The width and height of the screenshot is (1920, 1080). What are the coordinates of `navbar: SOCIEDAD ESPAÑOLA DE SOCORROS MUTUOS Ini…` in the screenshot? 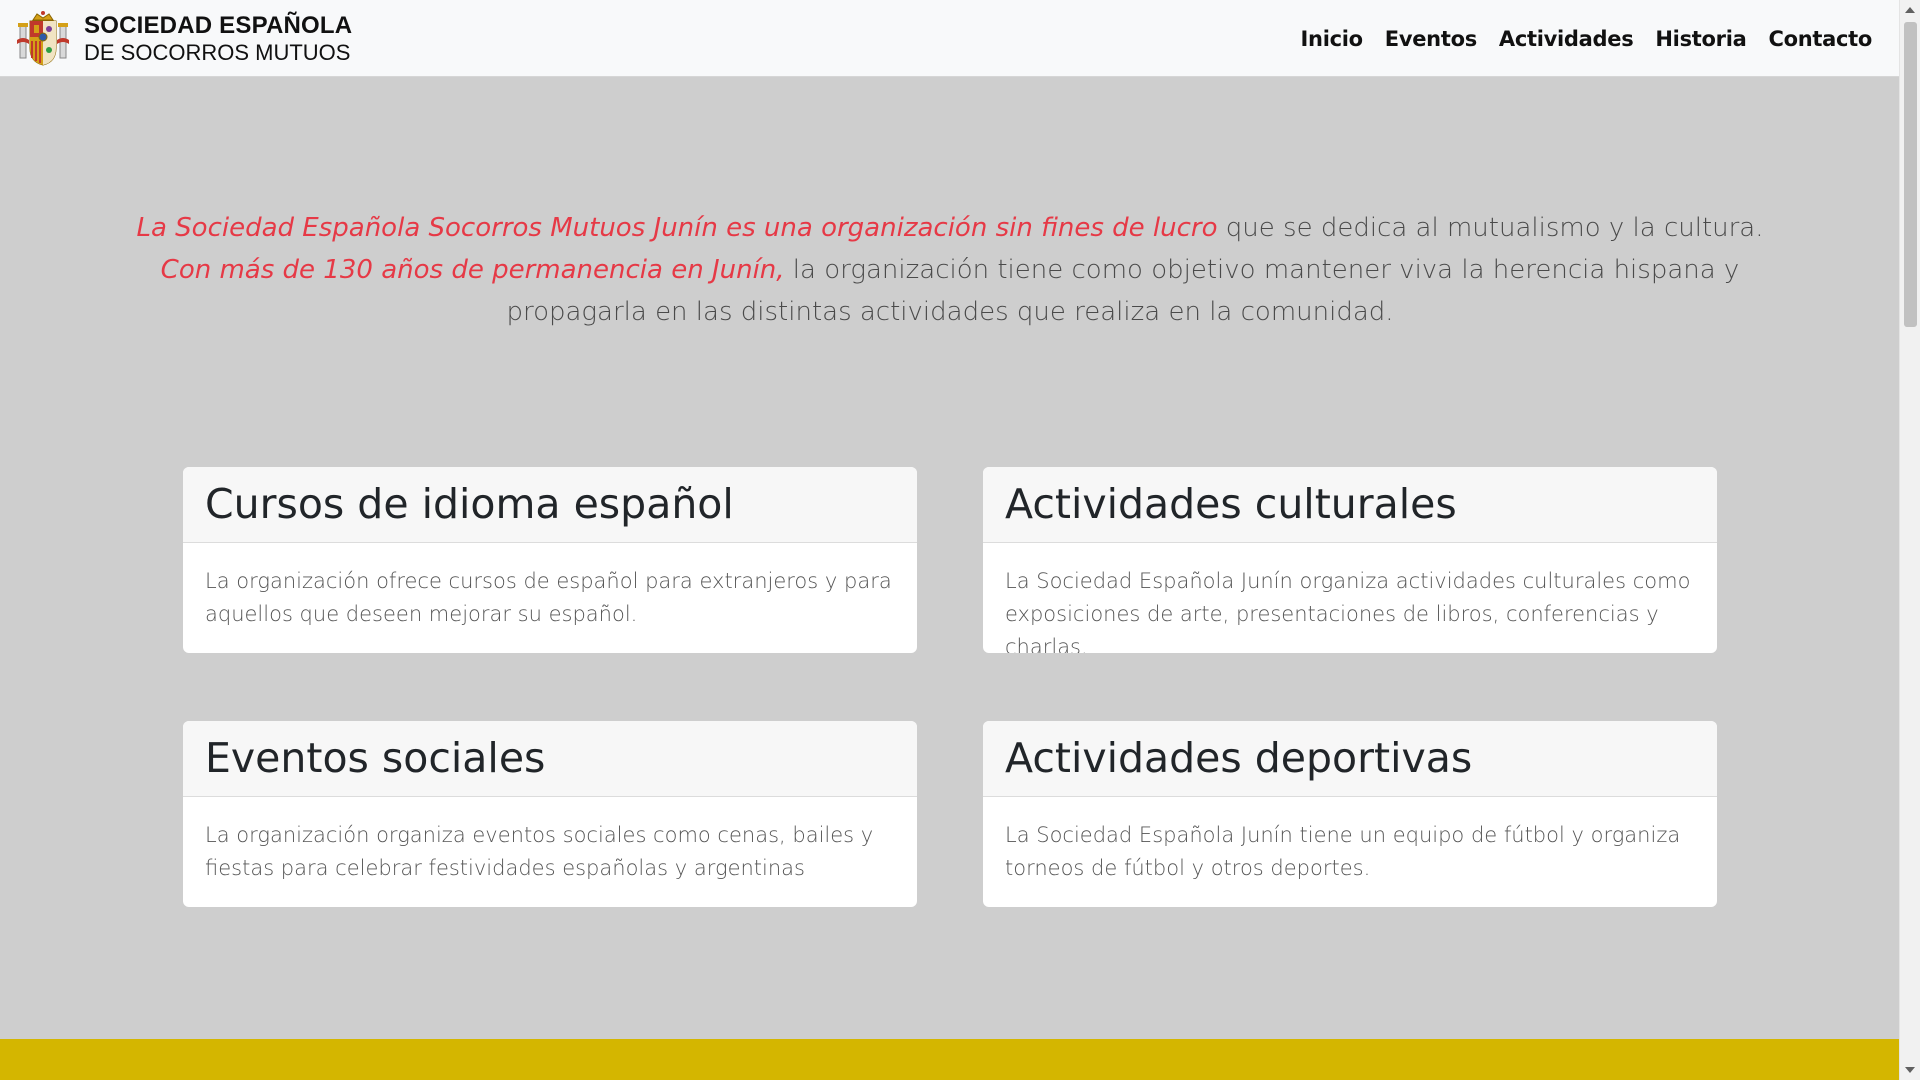 It's located at (949, 38).